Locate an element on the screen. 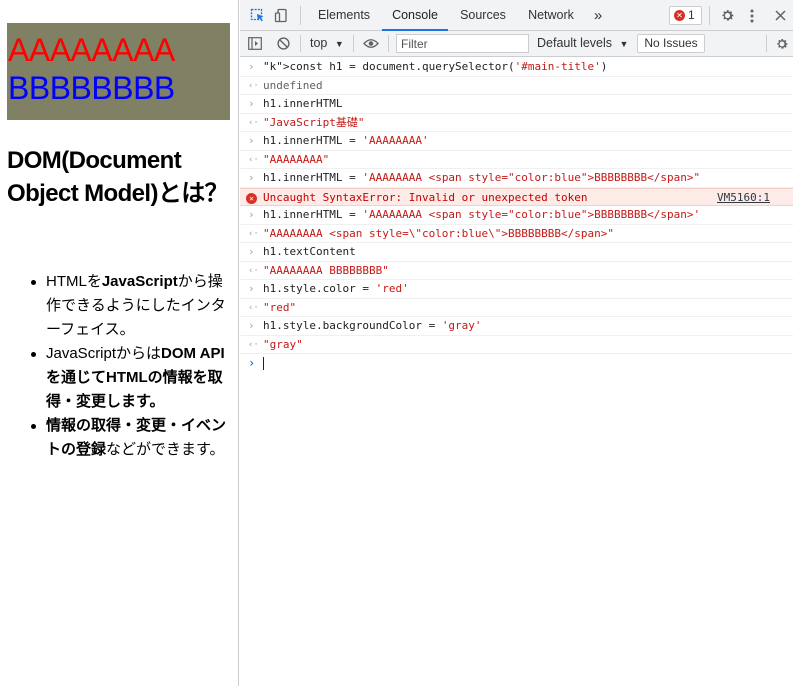 This screenshot has width=793, height=686. sidebar-toggle-icon is located at coordinates (255, 43).